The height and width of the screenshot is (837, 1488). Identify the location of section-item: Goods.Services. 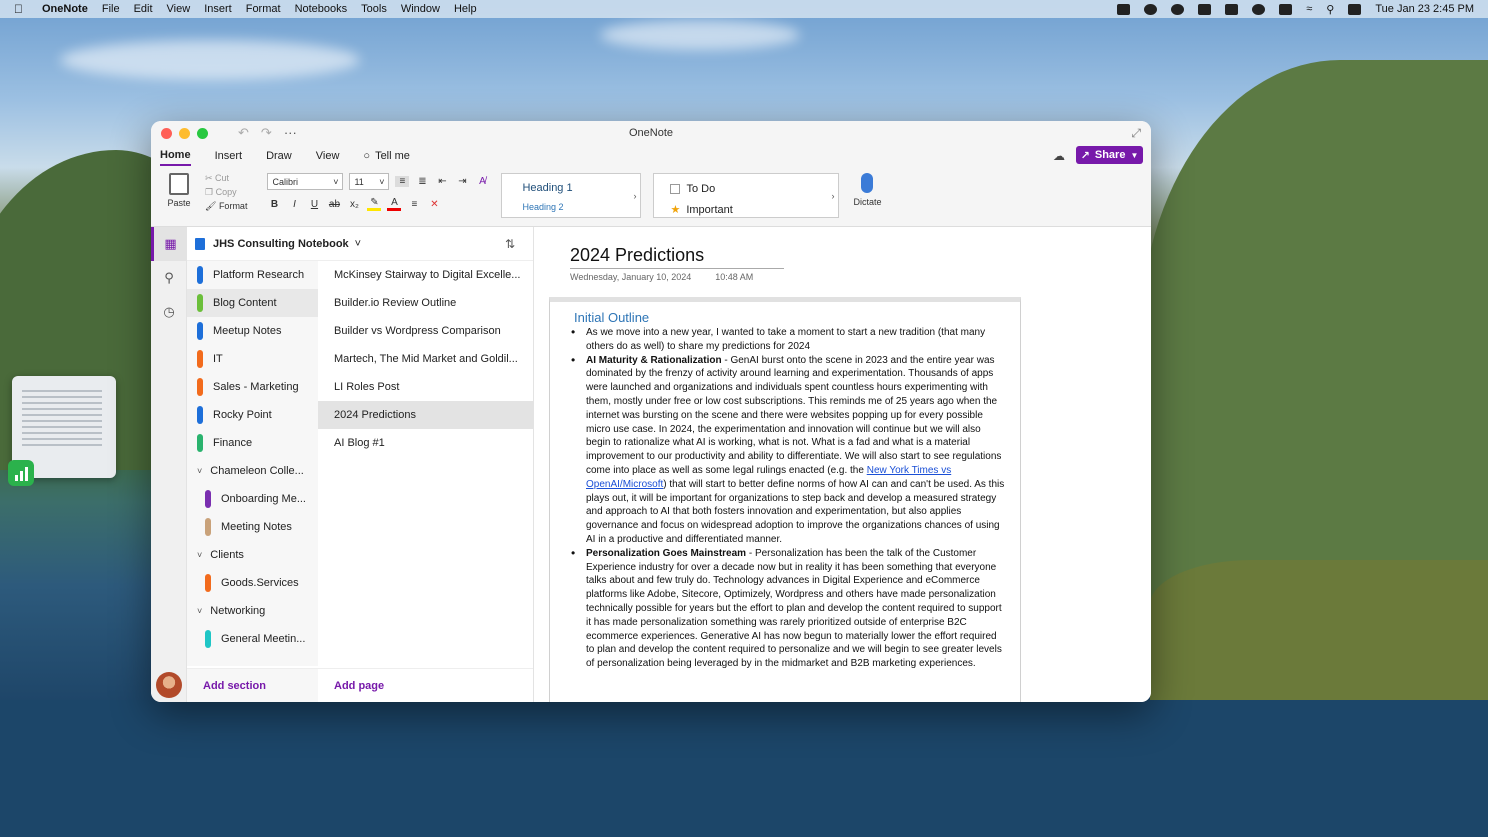
(252, 583).